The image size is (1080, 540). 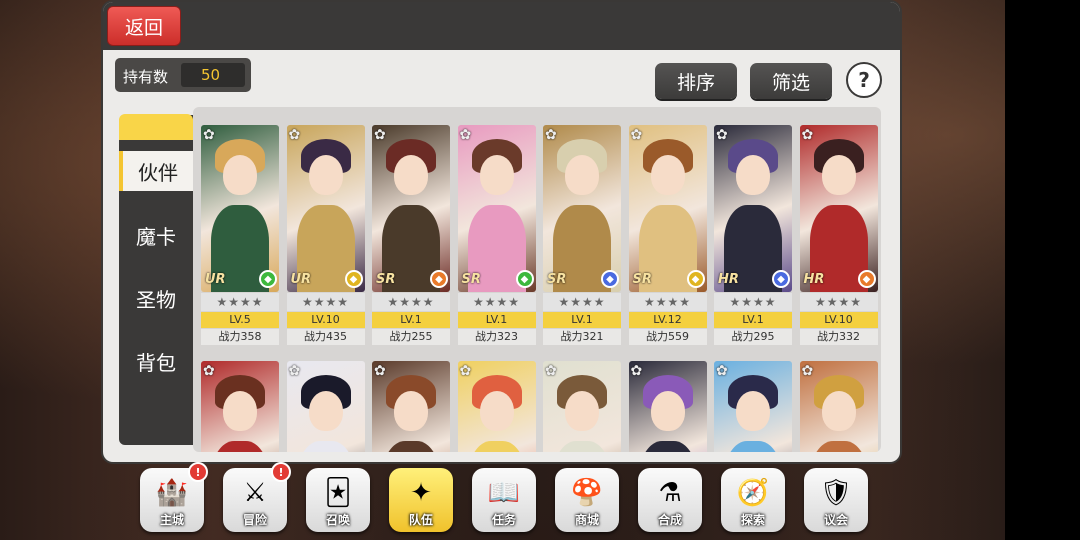 What do you see at coordinates (753, 235) in the screenshot?
I see `character-card: ✿ HR ◆ ★★★★ LV.1 战力295` at bounding box center [753, 235].